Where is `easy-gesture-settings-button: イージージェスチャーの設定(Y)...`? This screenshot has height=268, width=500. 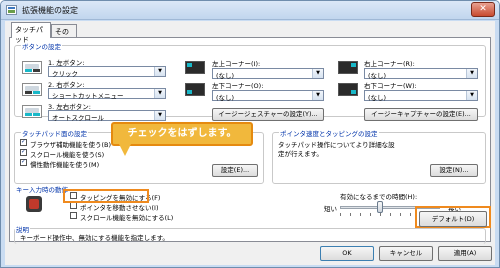
easy-gesture-settings-button: イージージェスチャーの設定(Y)... is located at coordinates (268, 114).